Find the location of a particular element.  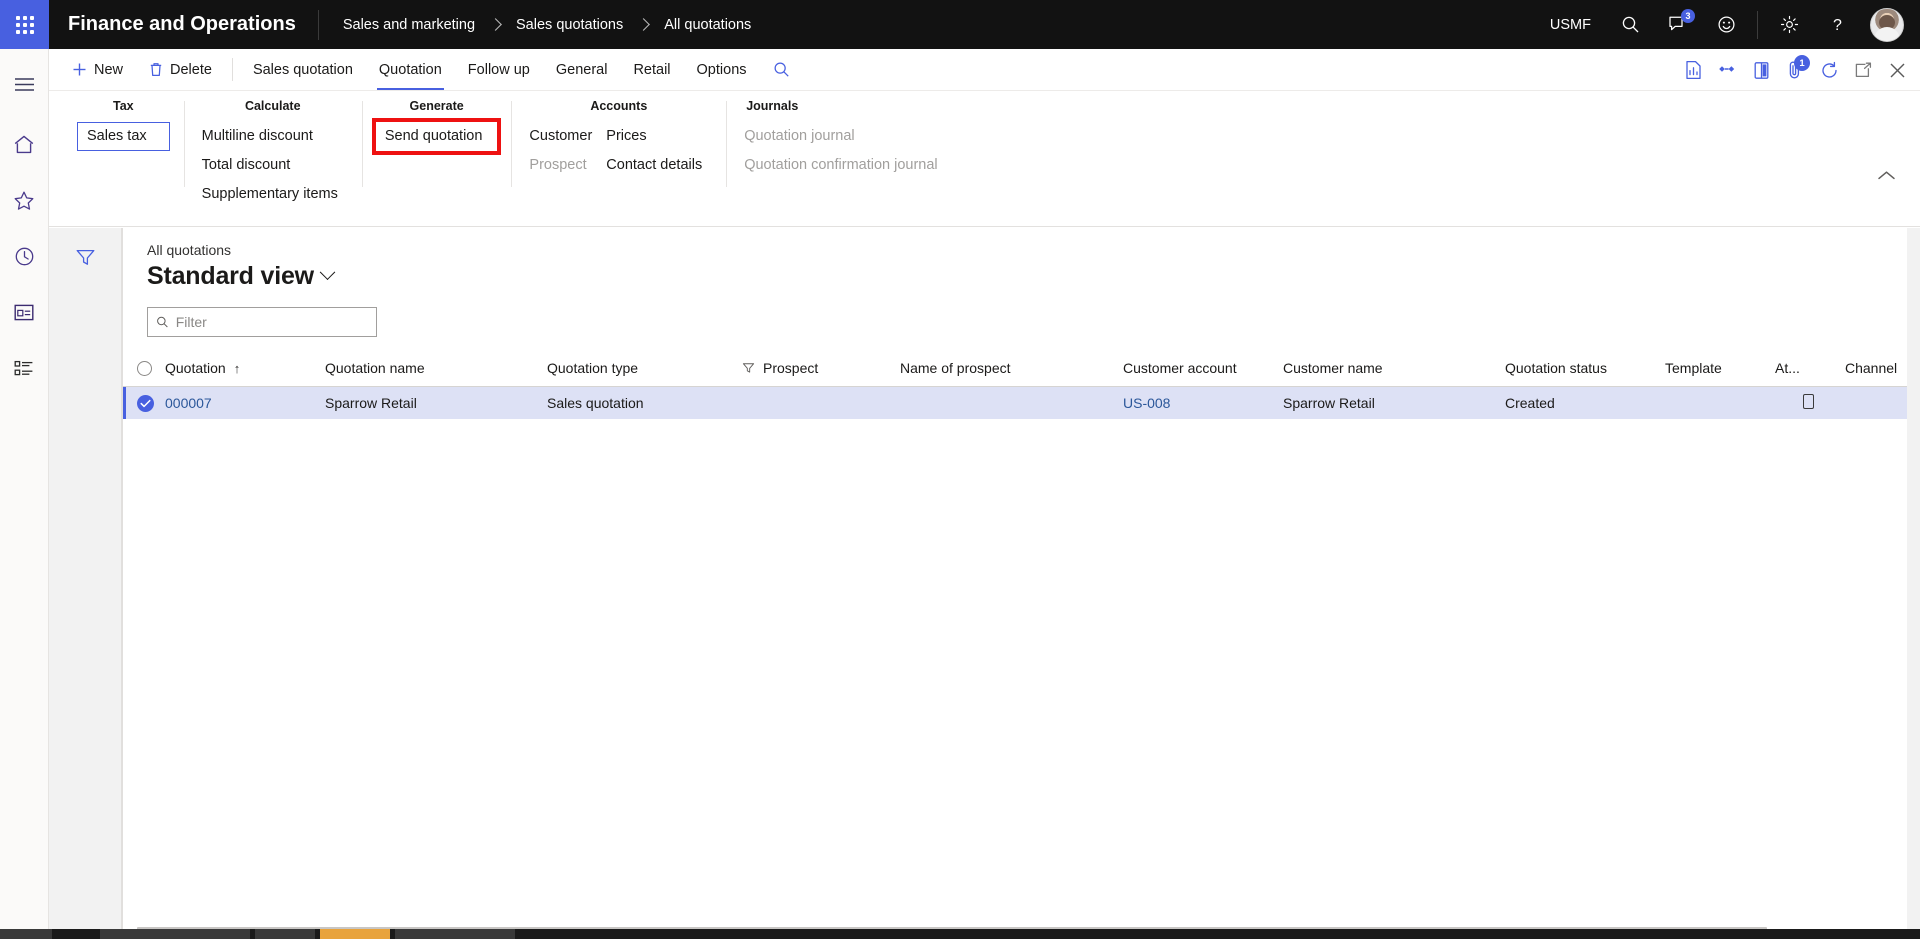

column-header-quotation: Quotation ↑ is located at coordinates (239, 369).